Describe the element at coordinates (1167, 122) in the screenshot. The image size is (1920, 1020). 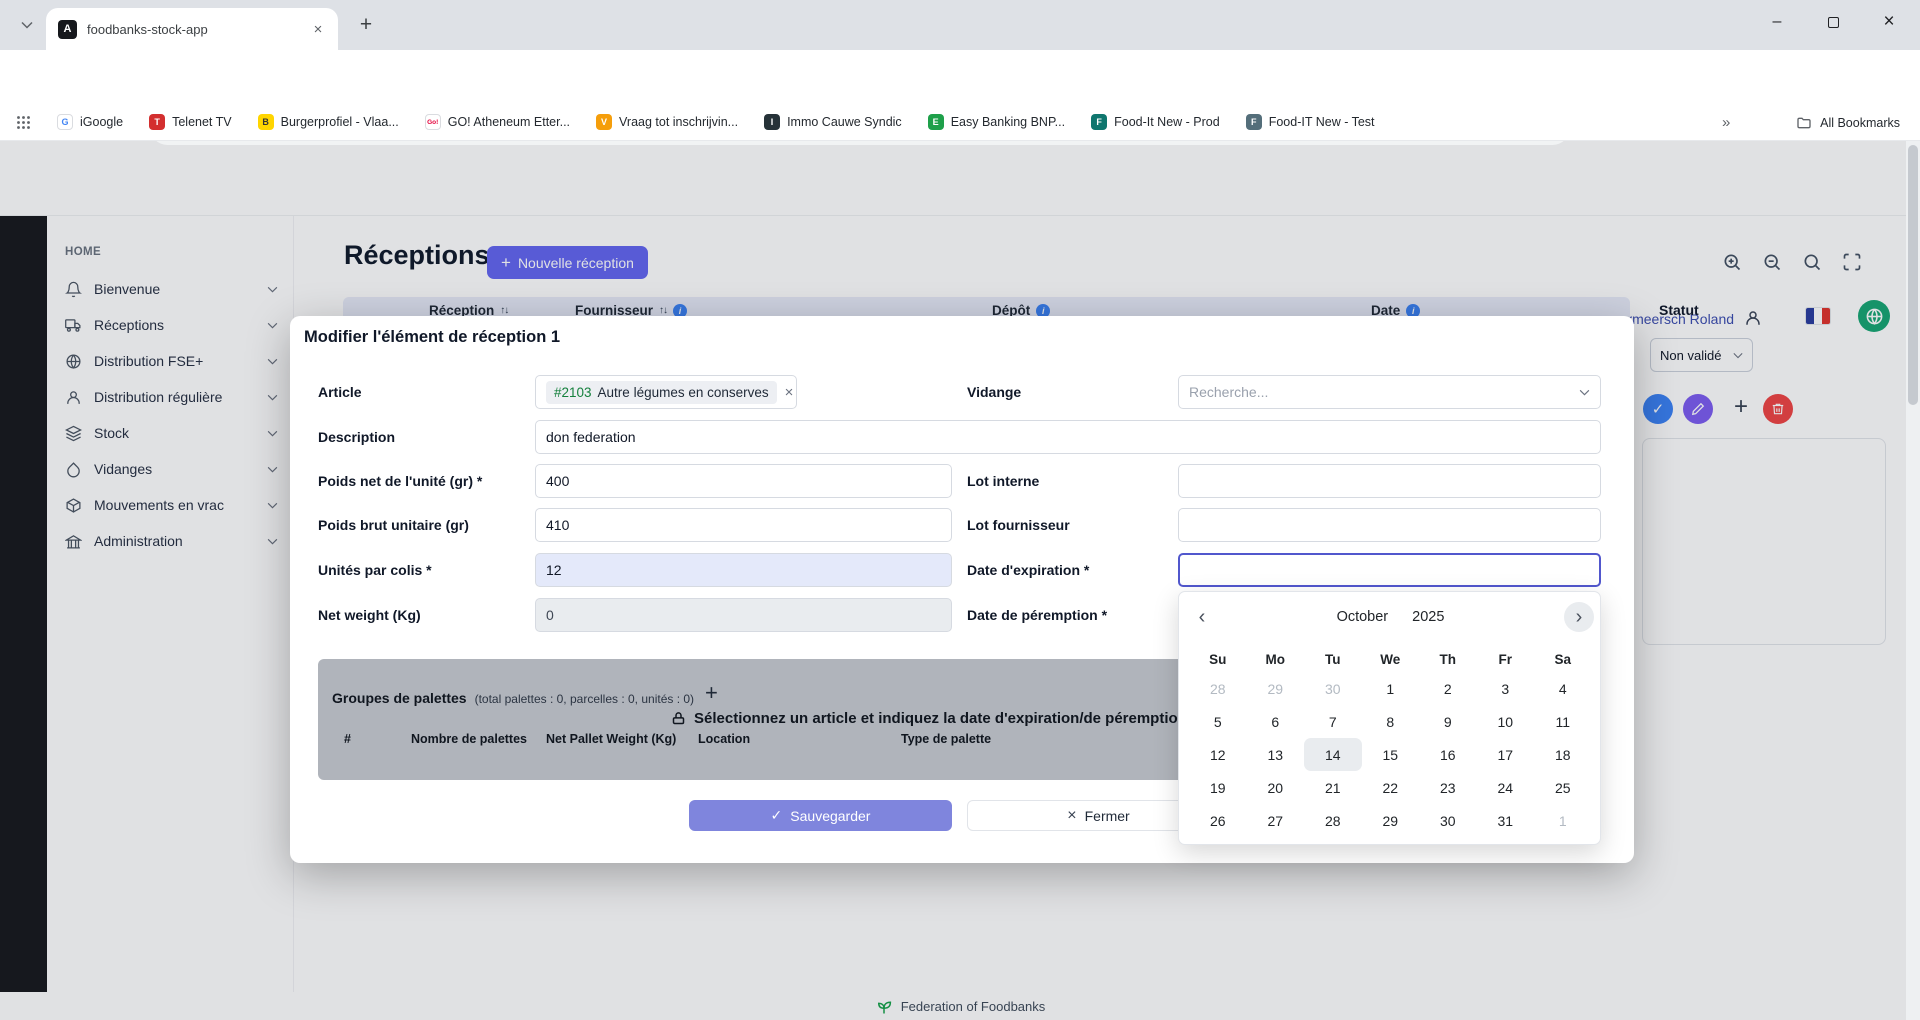
I see `bookmark-label: Food-It New - Prod` at that location.